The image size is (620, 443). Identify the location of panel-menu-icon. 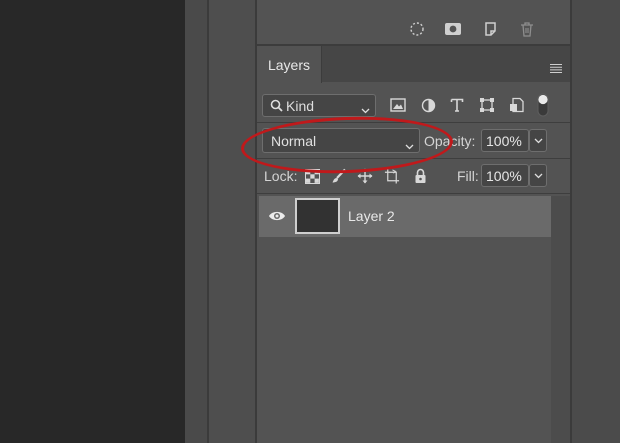
(556, 66).